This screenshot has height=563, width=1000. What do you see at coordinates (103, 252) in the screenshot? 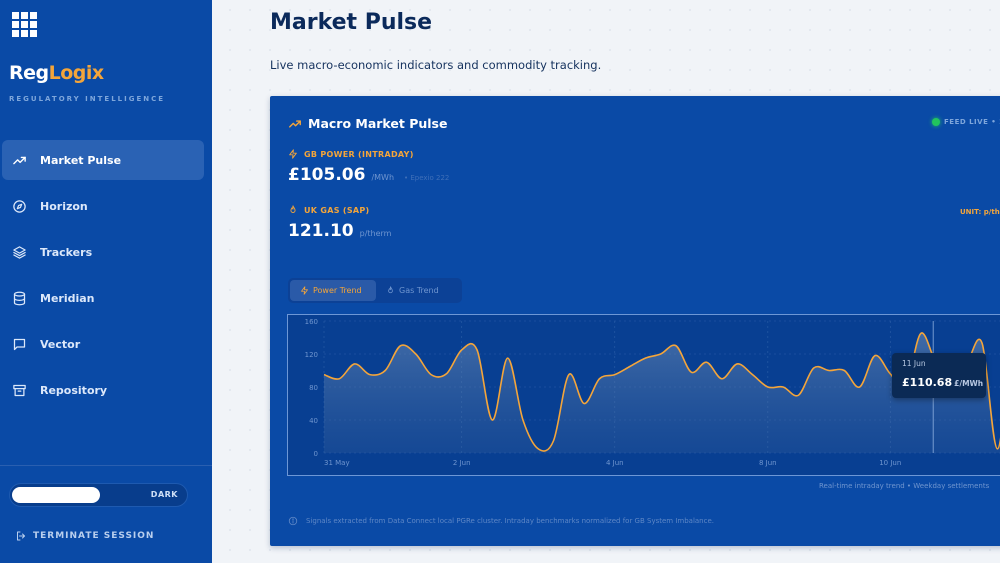
I see `sidebar-item-trackers: Trackers` at bounding box center [103, 252].